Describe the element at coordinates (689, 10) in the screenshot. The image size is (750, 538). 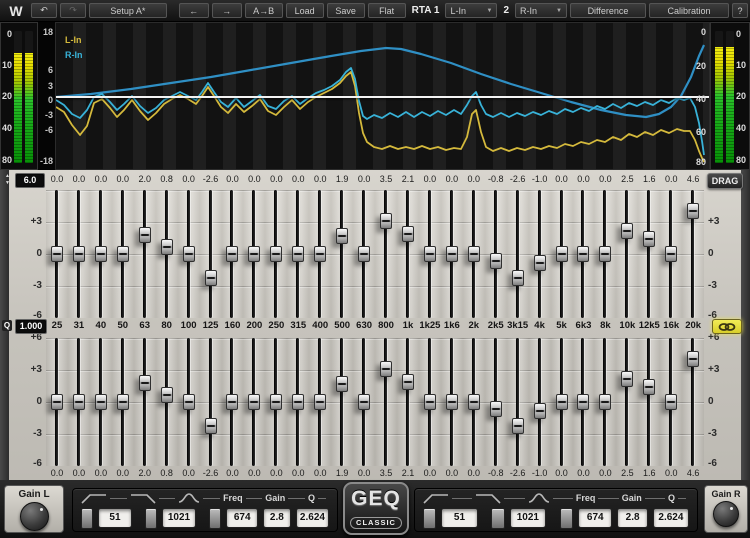
I see `calibration-button: Calibration` at that location.